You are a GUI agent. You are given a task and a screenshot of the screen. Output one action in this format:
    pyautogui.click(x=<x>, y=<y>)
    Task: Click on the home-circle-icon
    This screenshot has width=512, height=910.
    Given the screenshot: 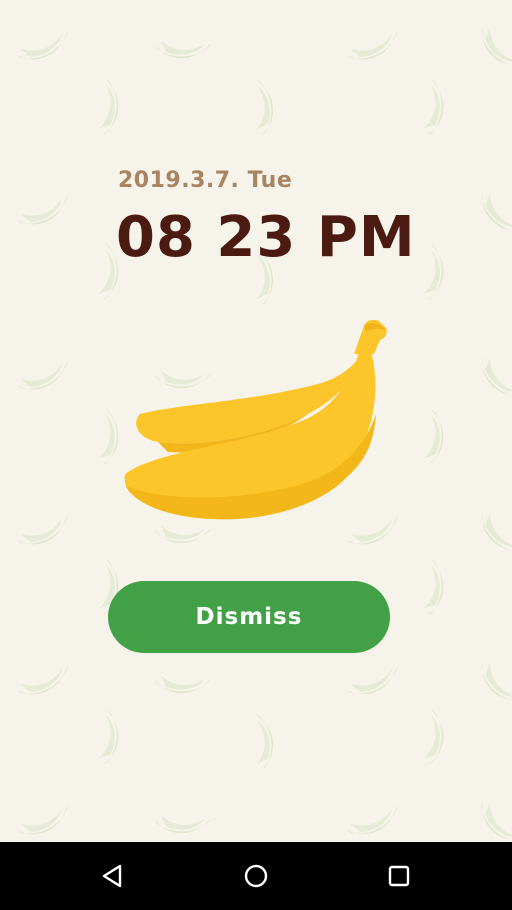 What is the action you would take?
    pyautogui.click(x=256, y=876)
    